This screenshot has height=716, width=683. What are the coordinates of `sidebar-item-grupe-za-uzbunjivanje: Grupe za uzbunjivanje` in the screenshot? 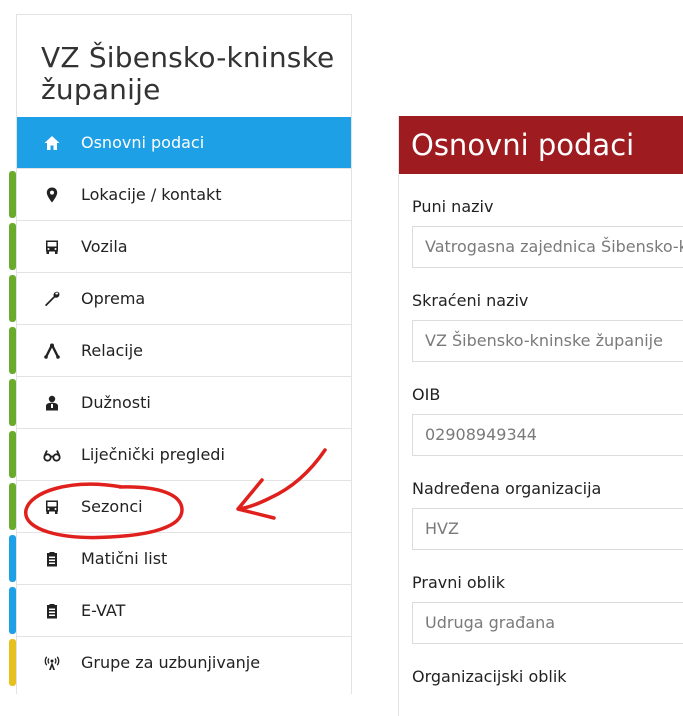 It's located at (180, 662).